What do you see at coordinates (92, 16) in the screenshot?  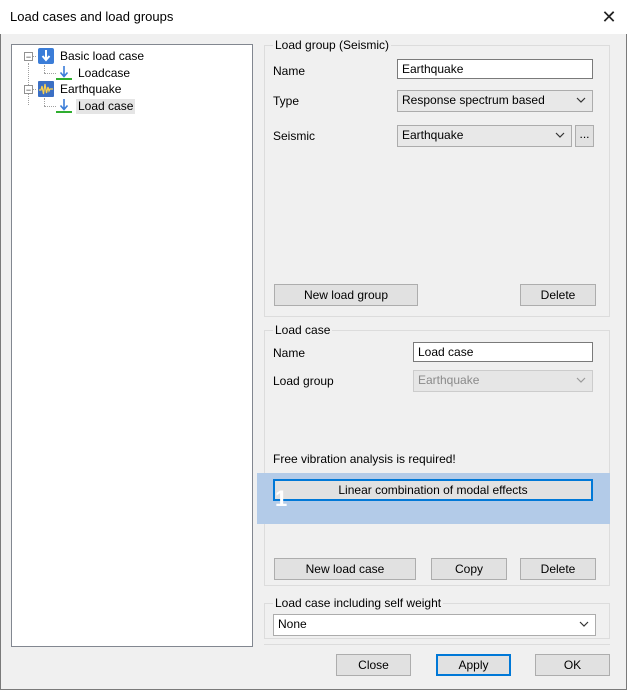 I see `dialog-title: Load cases and load groups` at bounding box center [92, 16].